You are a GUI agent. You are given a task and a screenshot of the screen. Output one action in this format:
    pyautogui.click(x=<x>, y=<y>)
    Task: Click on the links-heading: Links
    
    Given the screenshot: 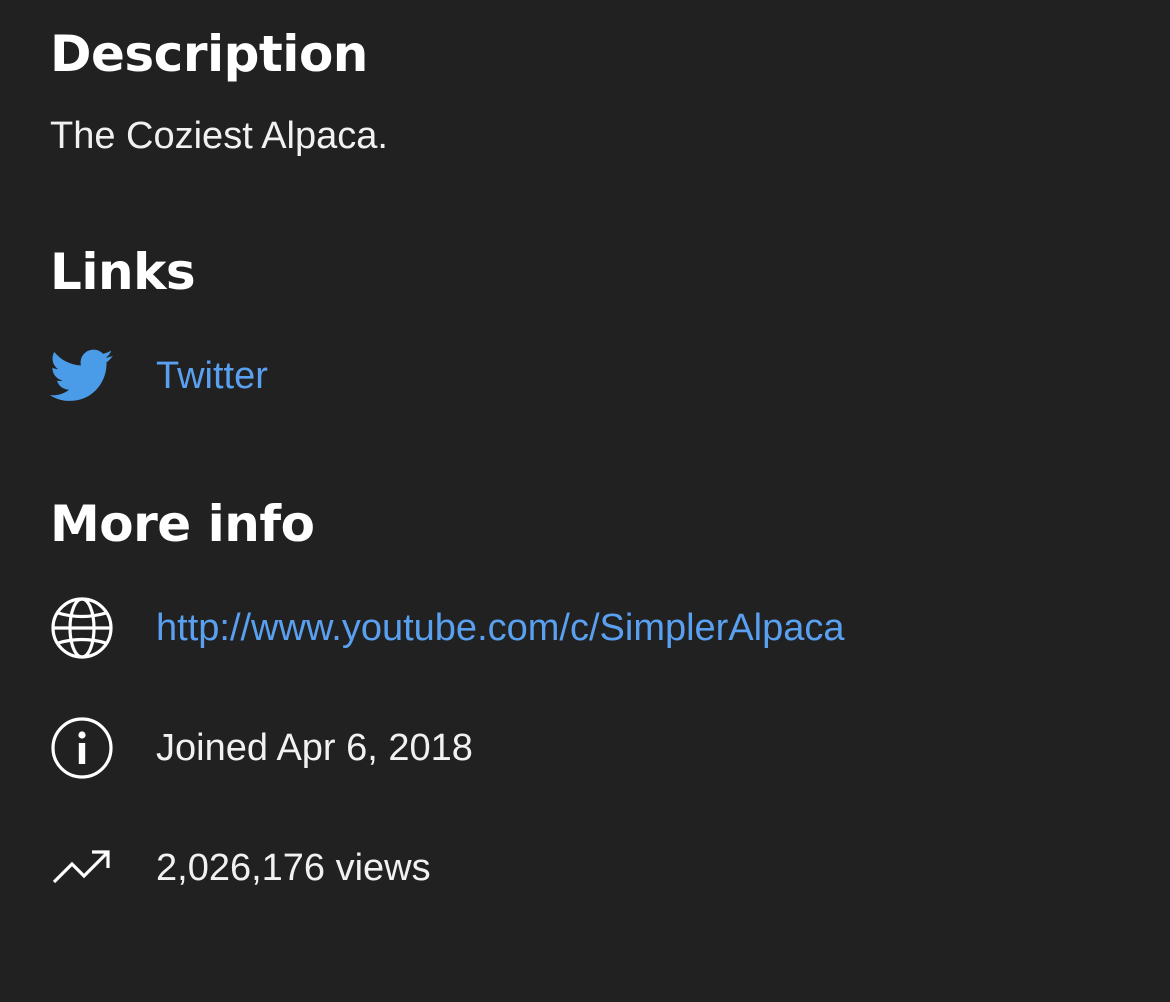 What is the action you would take?
    pyautogui.click(x=123, y=272)
    